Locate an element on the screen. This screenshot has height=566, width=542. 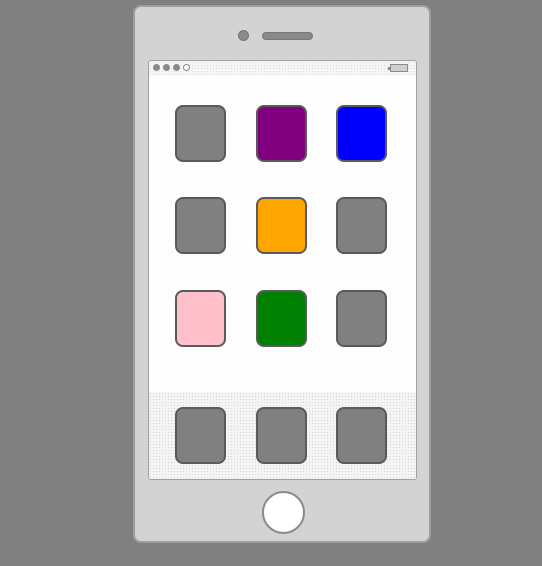
earpiece-speaker-icon is located at coordinates (287, 36).